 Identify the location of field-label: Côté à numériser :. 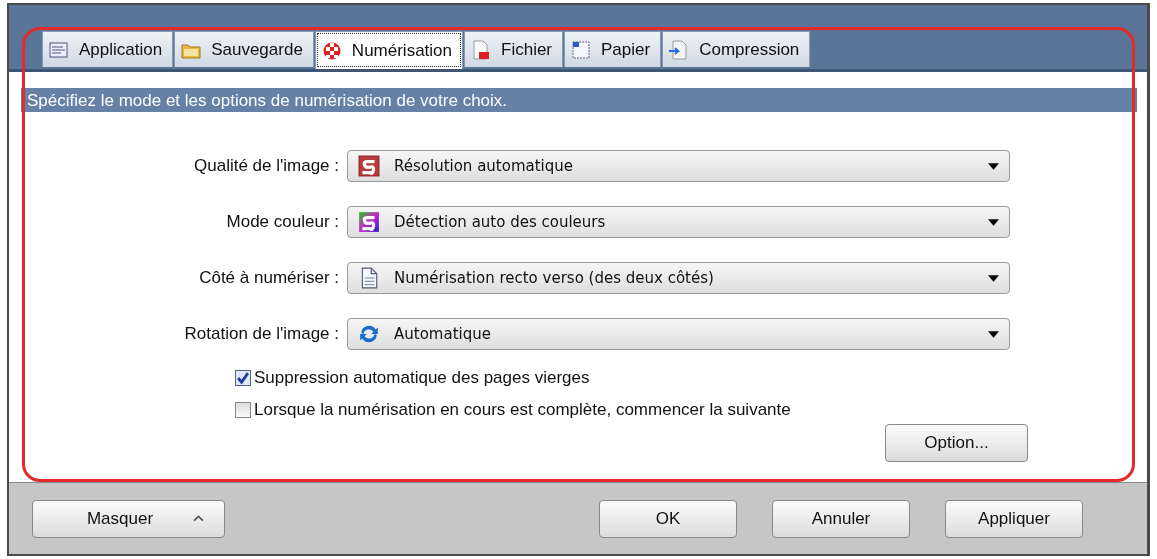
(269, 278).